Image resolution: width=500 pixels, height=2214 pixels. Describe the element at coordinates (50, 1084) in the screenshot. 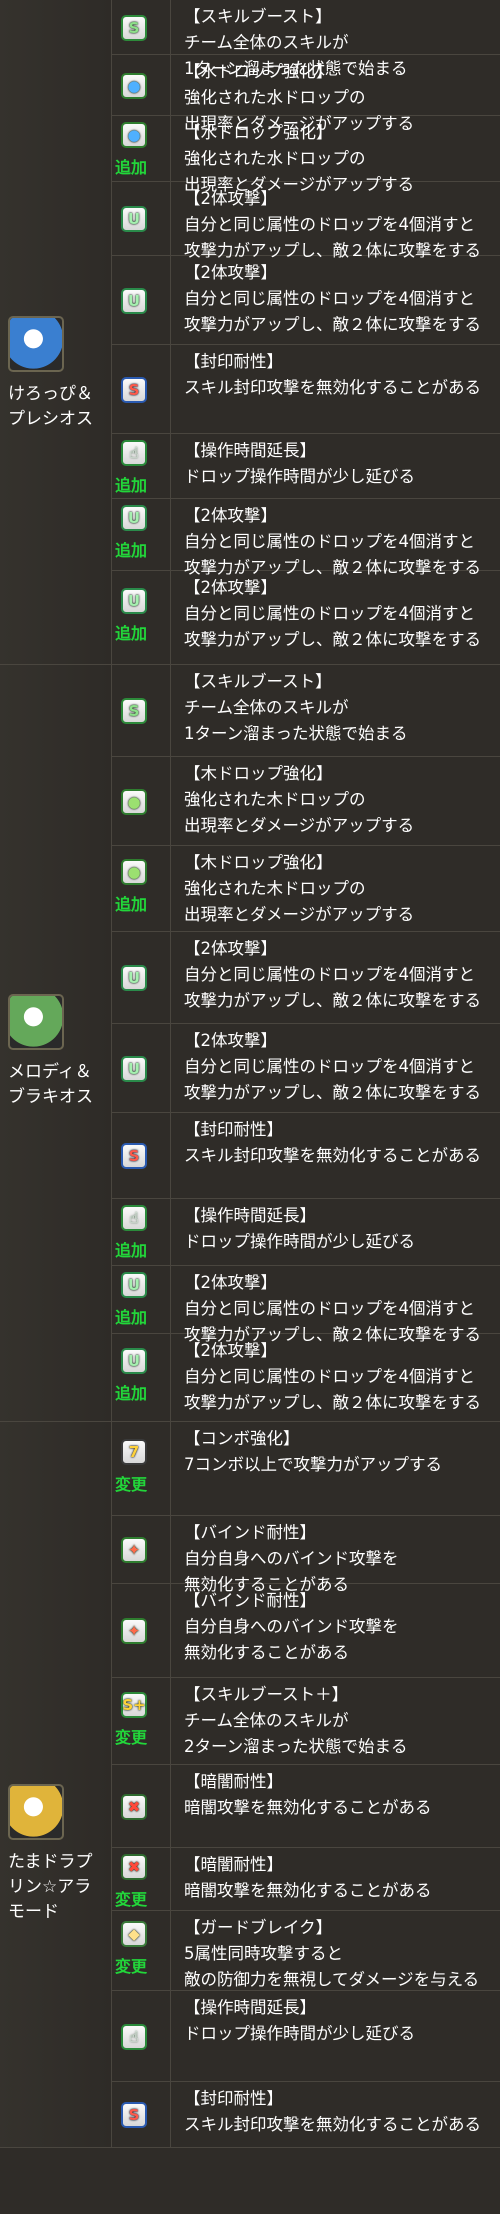

I see `monster-name: メロディ＆ ブラキオス` at that location.